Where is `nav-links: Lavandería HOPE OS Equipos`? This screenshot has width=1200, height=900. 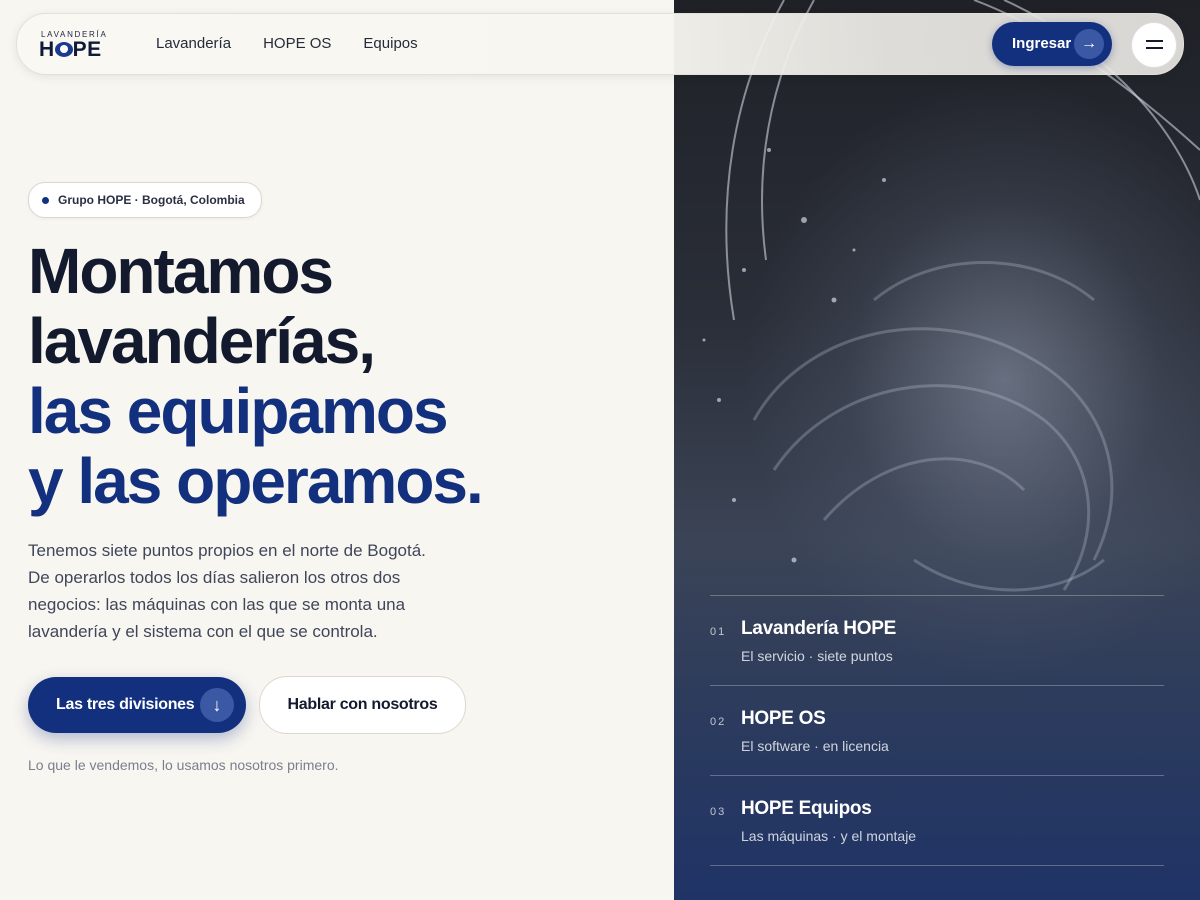
nav-links: Lavandería HOPE OS Equipos is located at coordinates (287, 43).